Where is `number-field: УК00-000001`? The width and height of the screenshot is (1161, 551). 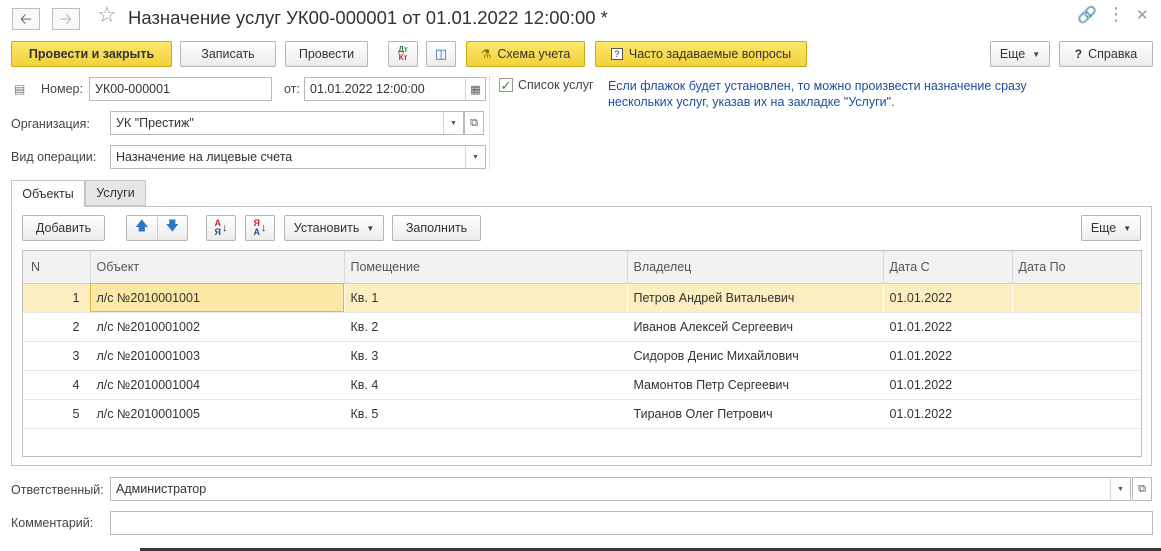 number-field: УК00-000001 is located at coordinates (180, 89).